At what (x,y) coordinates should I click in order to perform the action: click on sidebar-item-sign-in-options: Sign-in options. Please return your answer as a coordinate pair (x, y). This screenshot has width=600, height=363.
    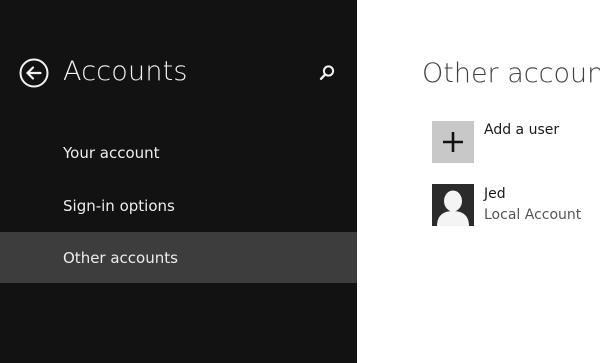
    Looking at the image, I should click on (178, 205).